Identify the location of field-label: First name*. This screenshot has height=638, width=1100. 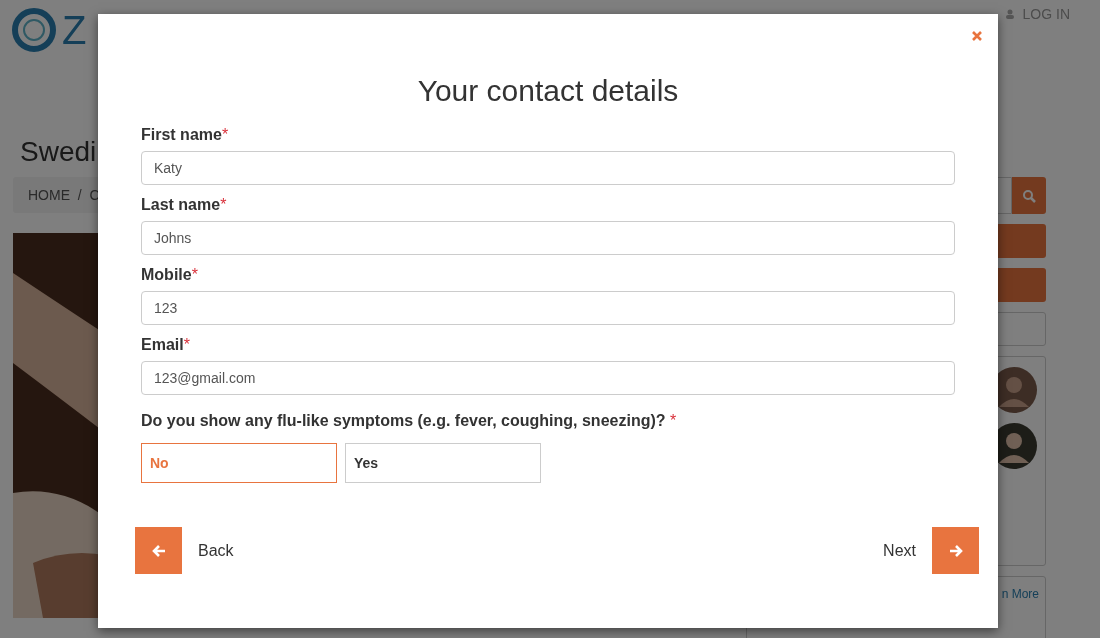
(185, 135).